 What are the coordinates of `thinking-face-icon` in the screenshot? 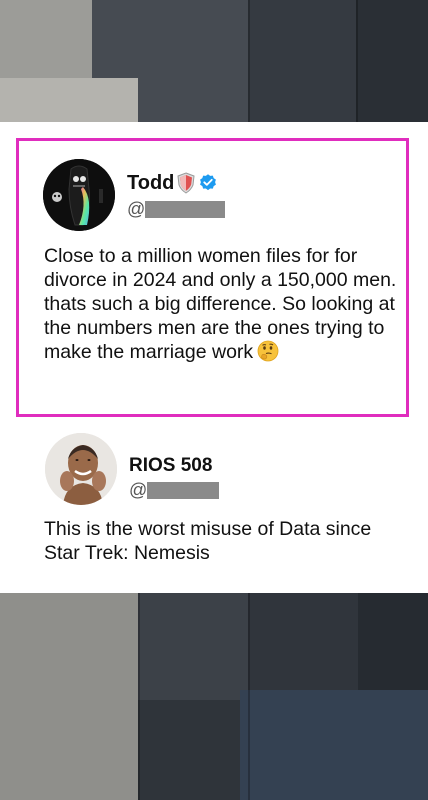 It's located at (268, 354).